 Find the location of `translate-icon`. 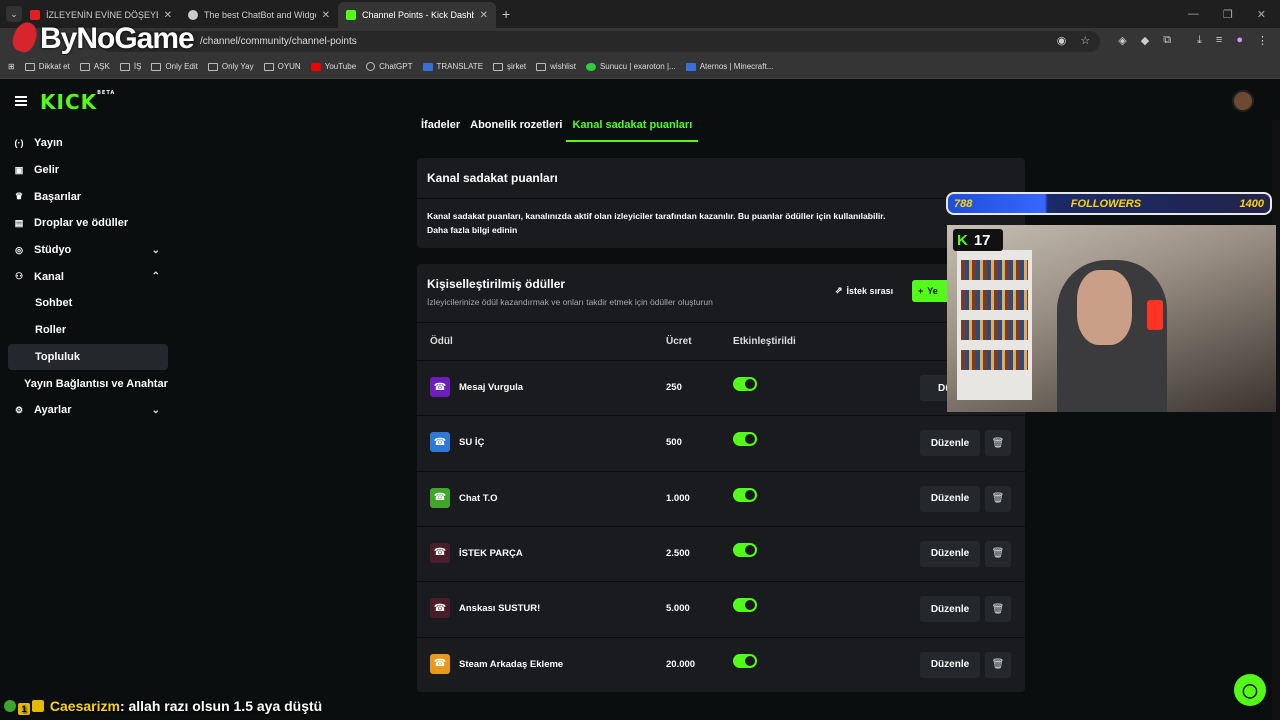

translate-icon is located at coordinates (427, 66).